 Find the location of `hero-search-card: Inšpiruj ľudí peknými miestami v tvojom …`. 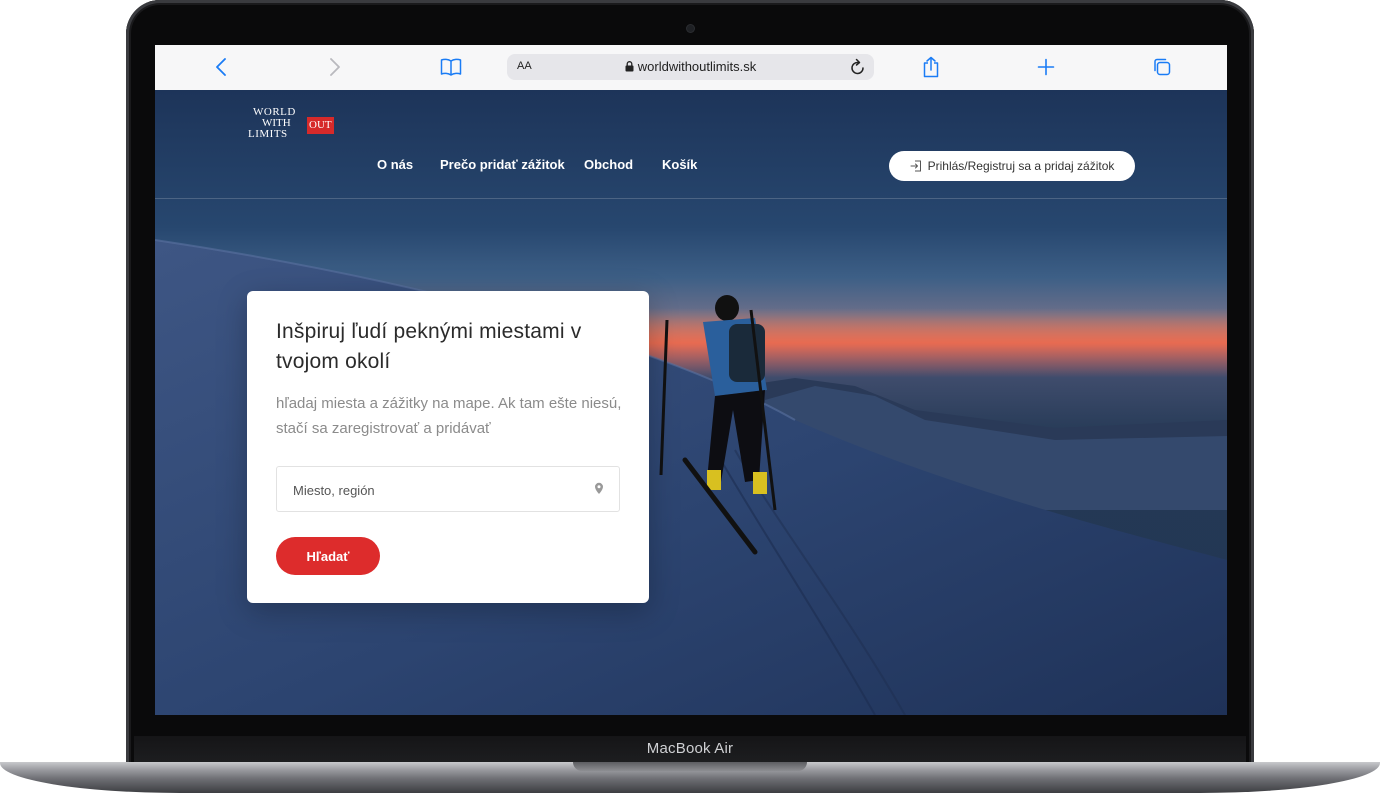

hero-search-card: Inšpiruj ľudí peknými miestami v tvojom … is located at coordinates (448, 447).